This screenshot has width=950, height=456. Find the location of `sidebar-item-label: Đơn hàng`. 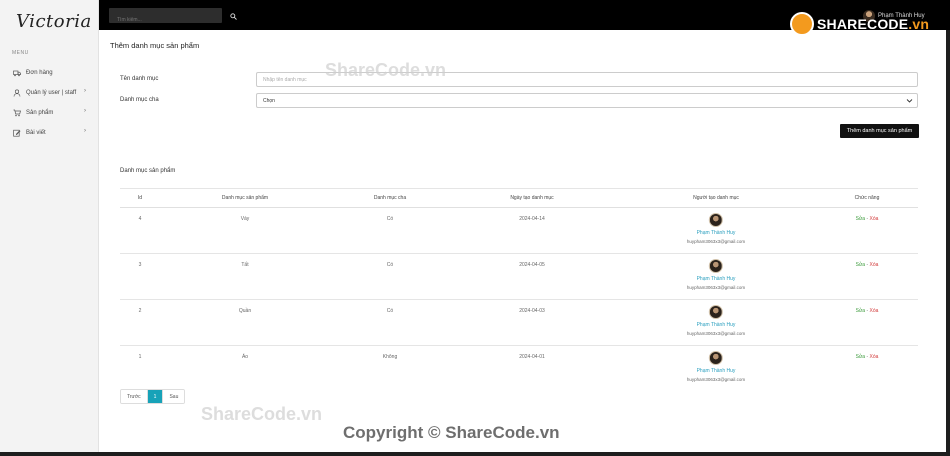

sidebar-item-label: Đơn hàng is located at coordinates (39, 73).